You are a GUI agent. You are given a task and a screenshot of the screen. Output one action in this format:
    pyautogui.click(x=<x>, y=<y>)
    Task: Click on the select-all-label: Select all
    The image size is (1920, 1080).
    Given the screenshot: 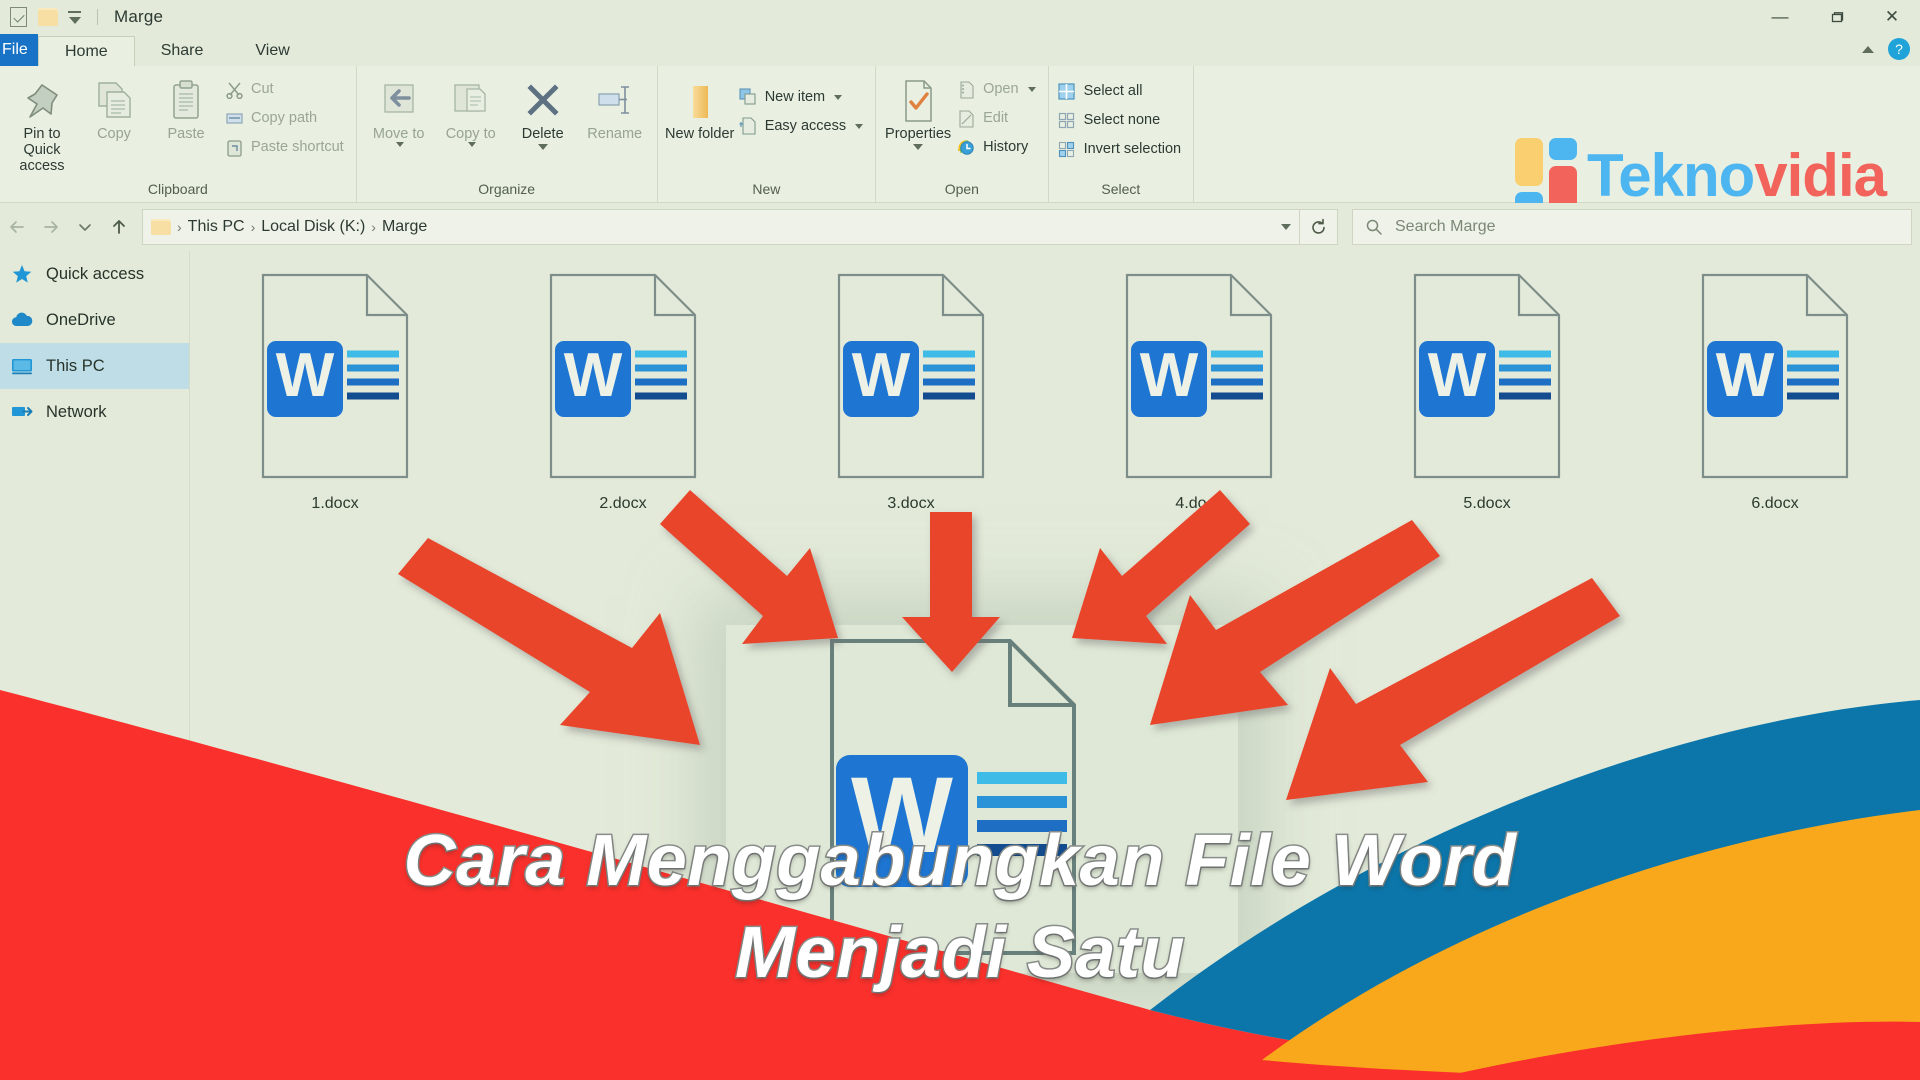 What is the action you would take?
    pyautogui.click(x=1113, y=91)
    